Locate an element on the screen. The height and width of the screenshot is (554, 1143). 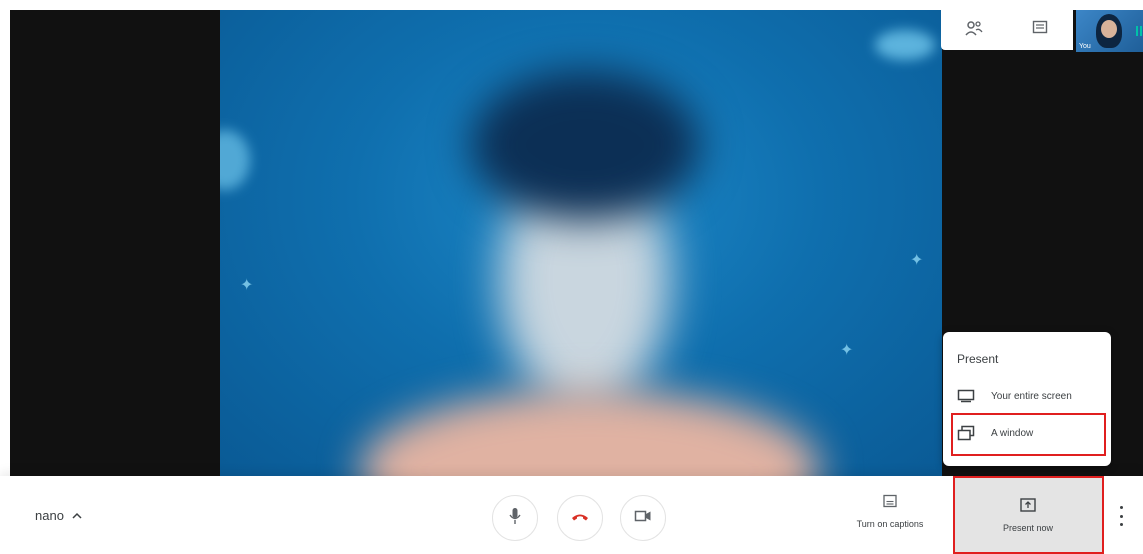
more-options-icon is located at coordinates (1121, 516).